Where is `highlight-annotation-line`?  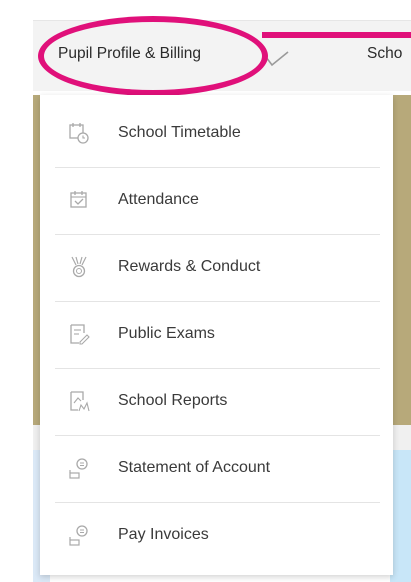 highlight-annotation-line is located at coordinates (336, 35).